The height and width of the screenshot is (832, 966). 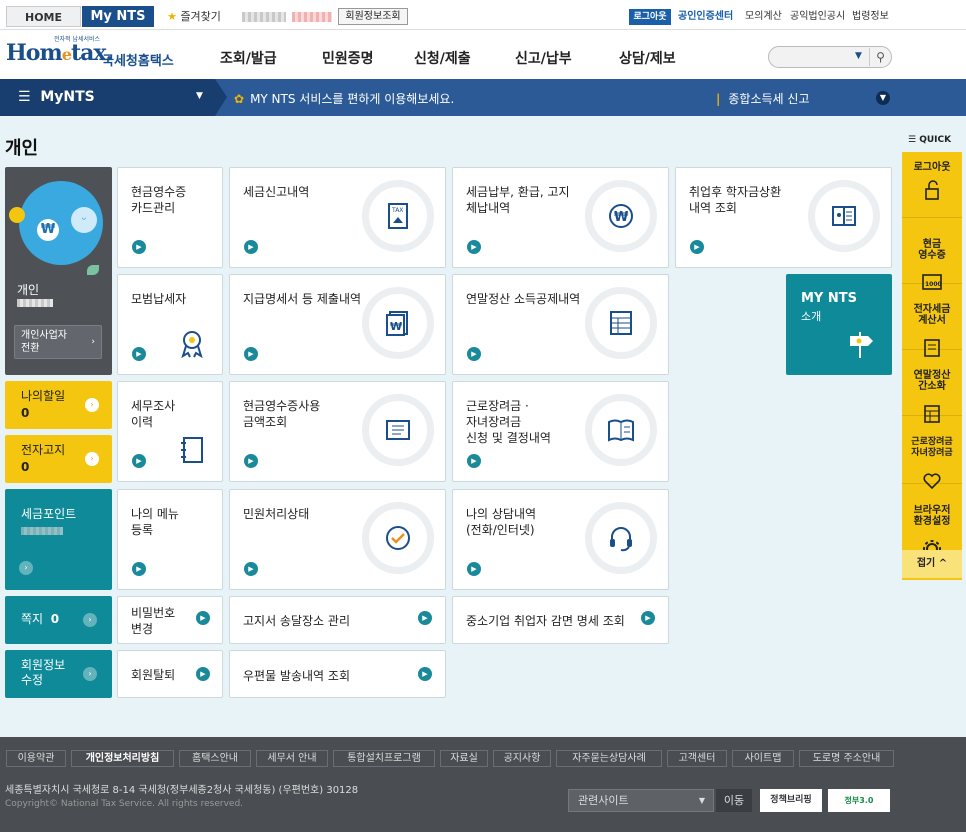 What do you see at coordinates (25, 467) in the screenshot?
I see `ebill-count: 0` at bounding box center [25, 467].